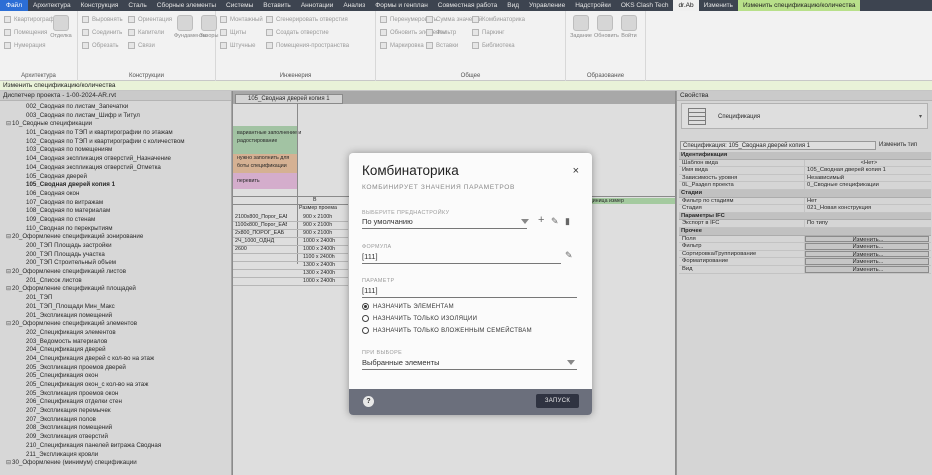 The width and height of the screenshot is (932, 475). I want to click on browser-item: 211_Экспликация кровли, so click(115, 455).